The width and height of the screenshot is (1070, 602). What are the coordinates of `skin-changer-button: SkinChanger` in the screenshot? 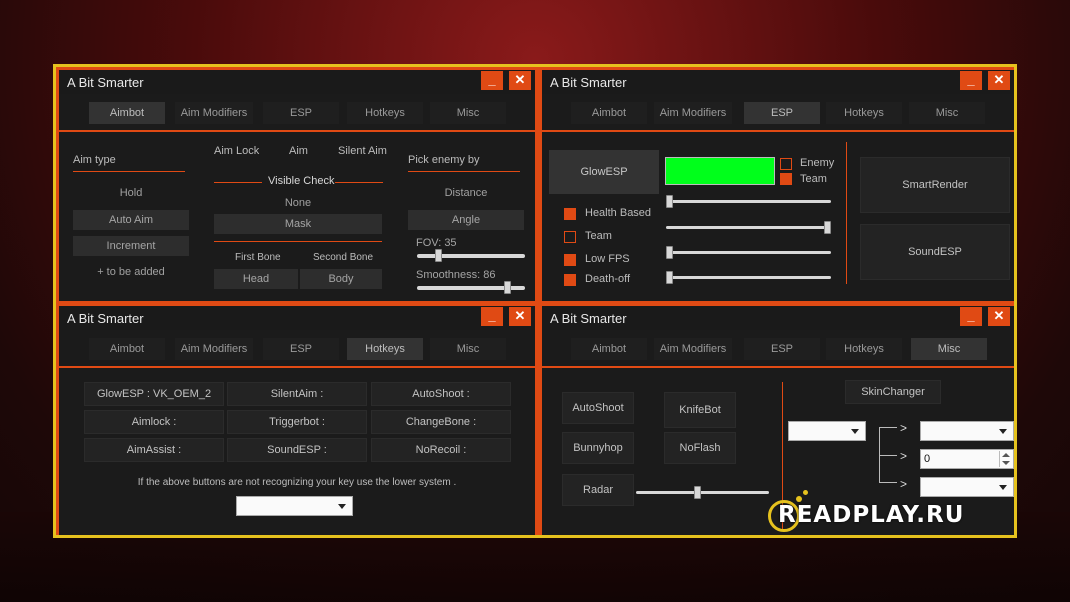 It's located at (893, 392).